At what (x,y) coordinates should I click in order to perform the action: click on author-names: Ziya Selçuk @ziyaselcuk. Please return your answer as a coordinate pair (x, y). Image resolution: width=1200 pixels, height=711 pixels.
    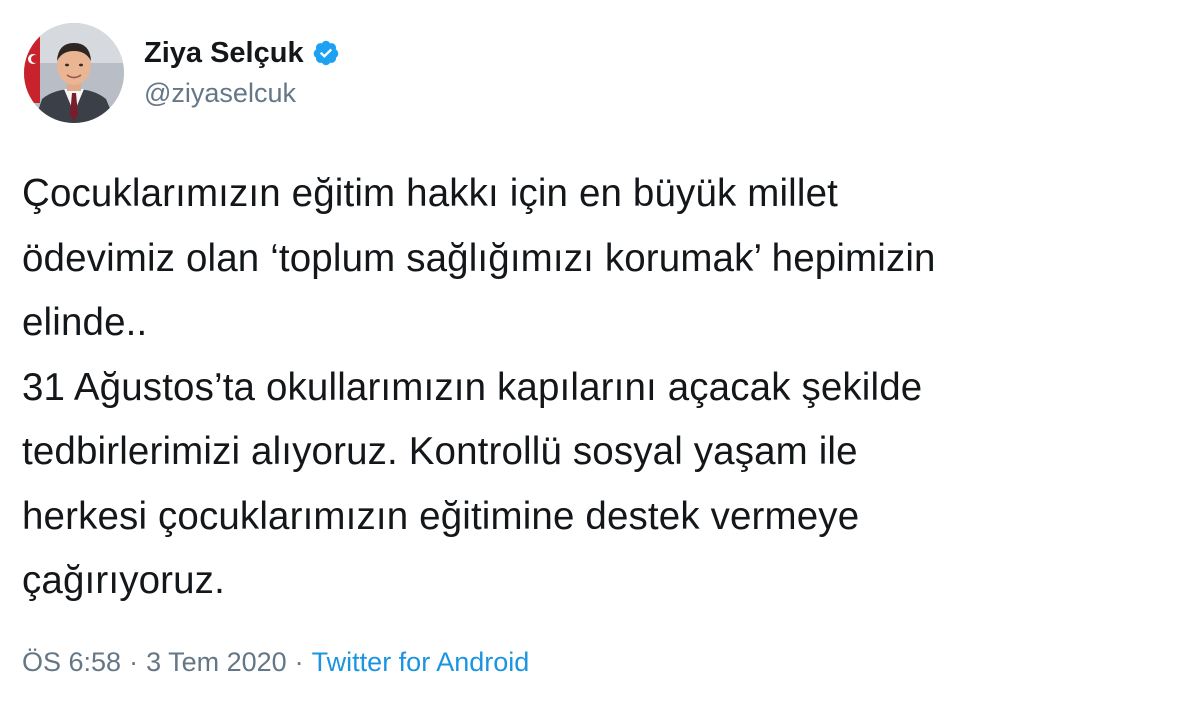
    Looking at the image, I should click on (242, 73).